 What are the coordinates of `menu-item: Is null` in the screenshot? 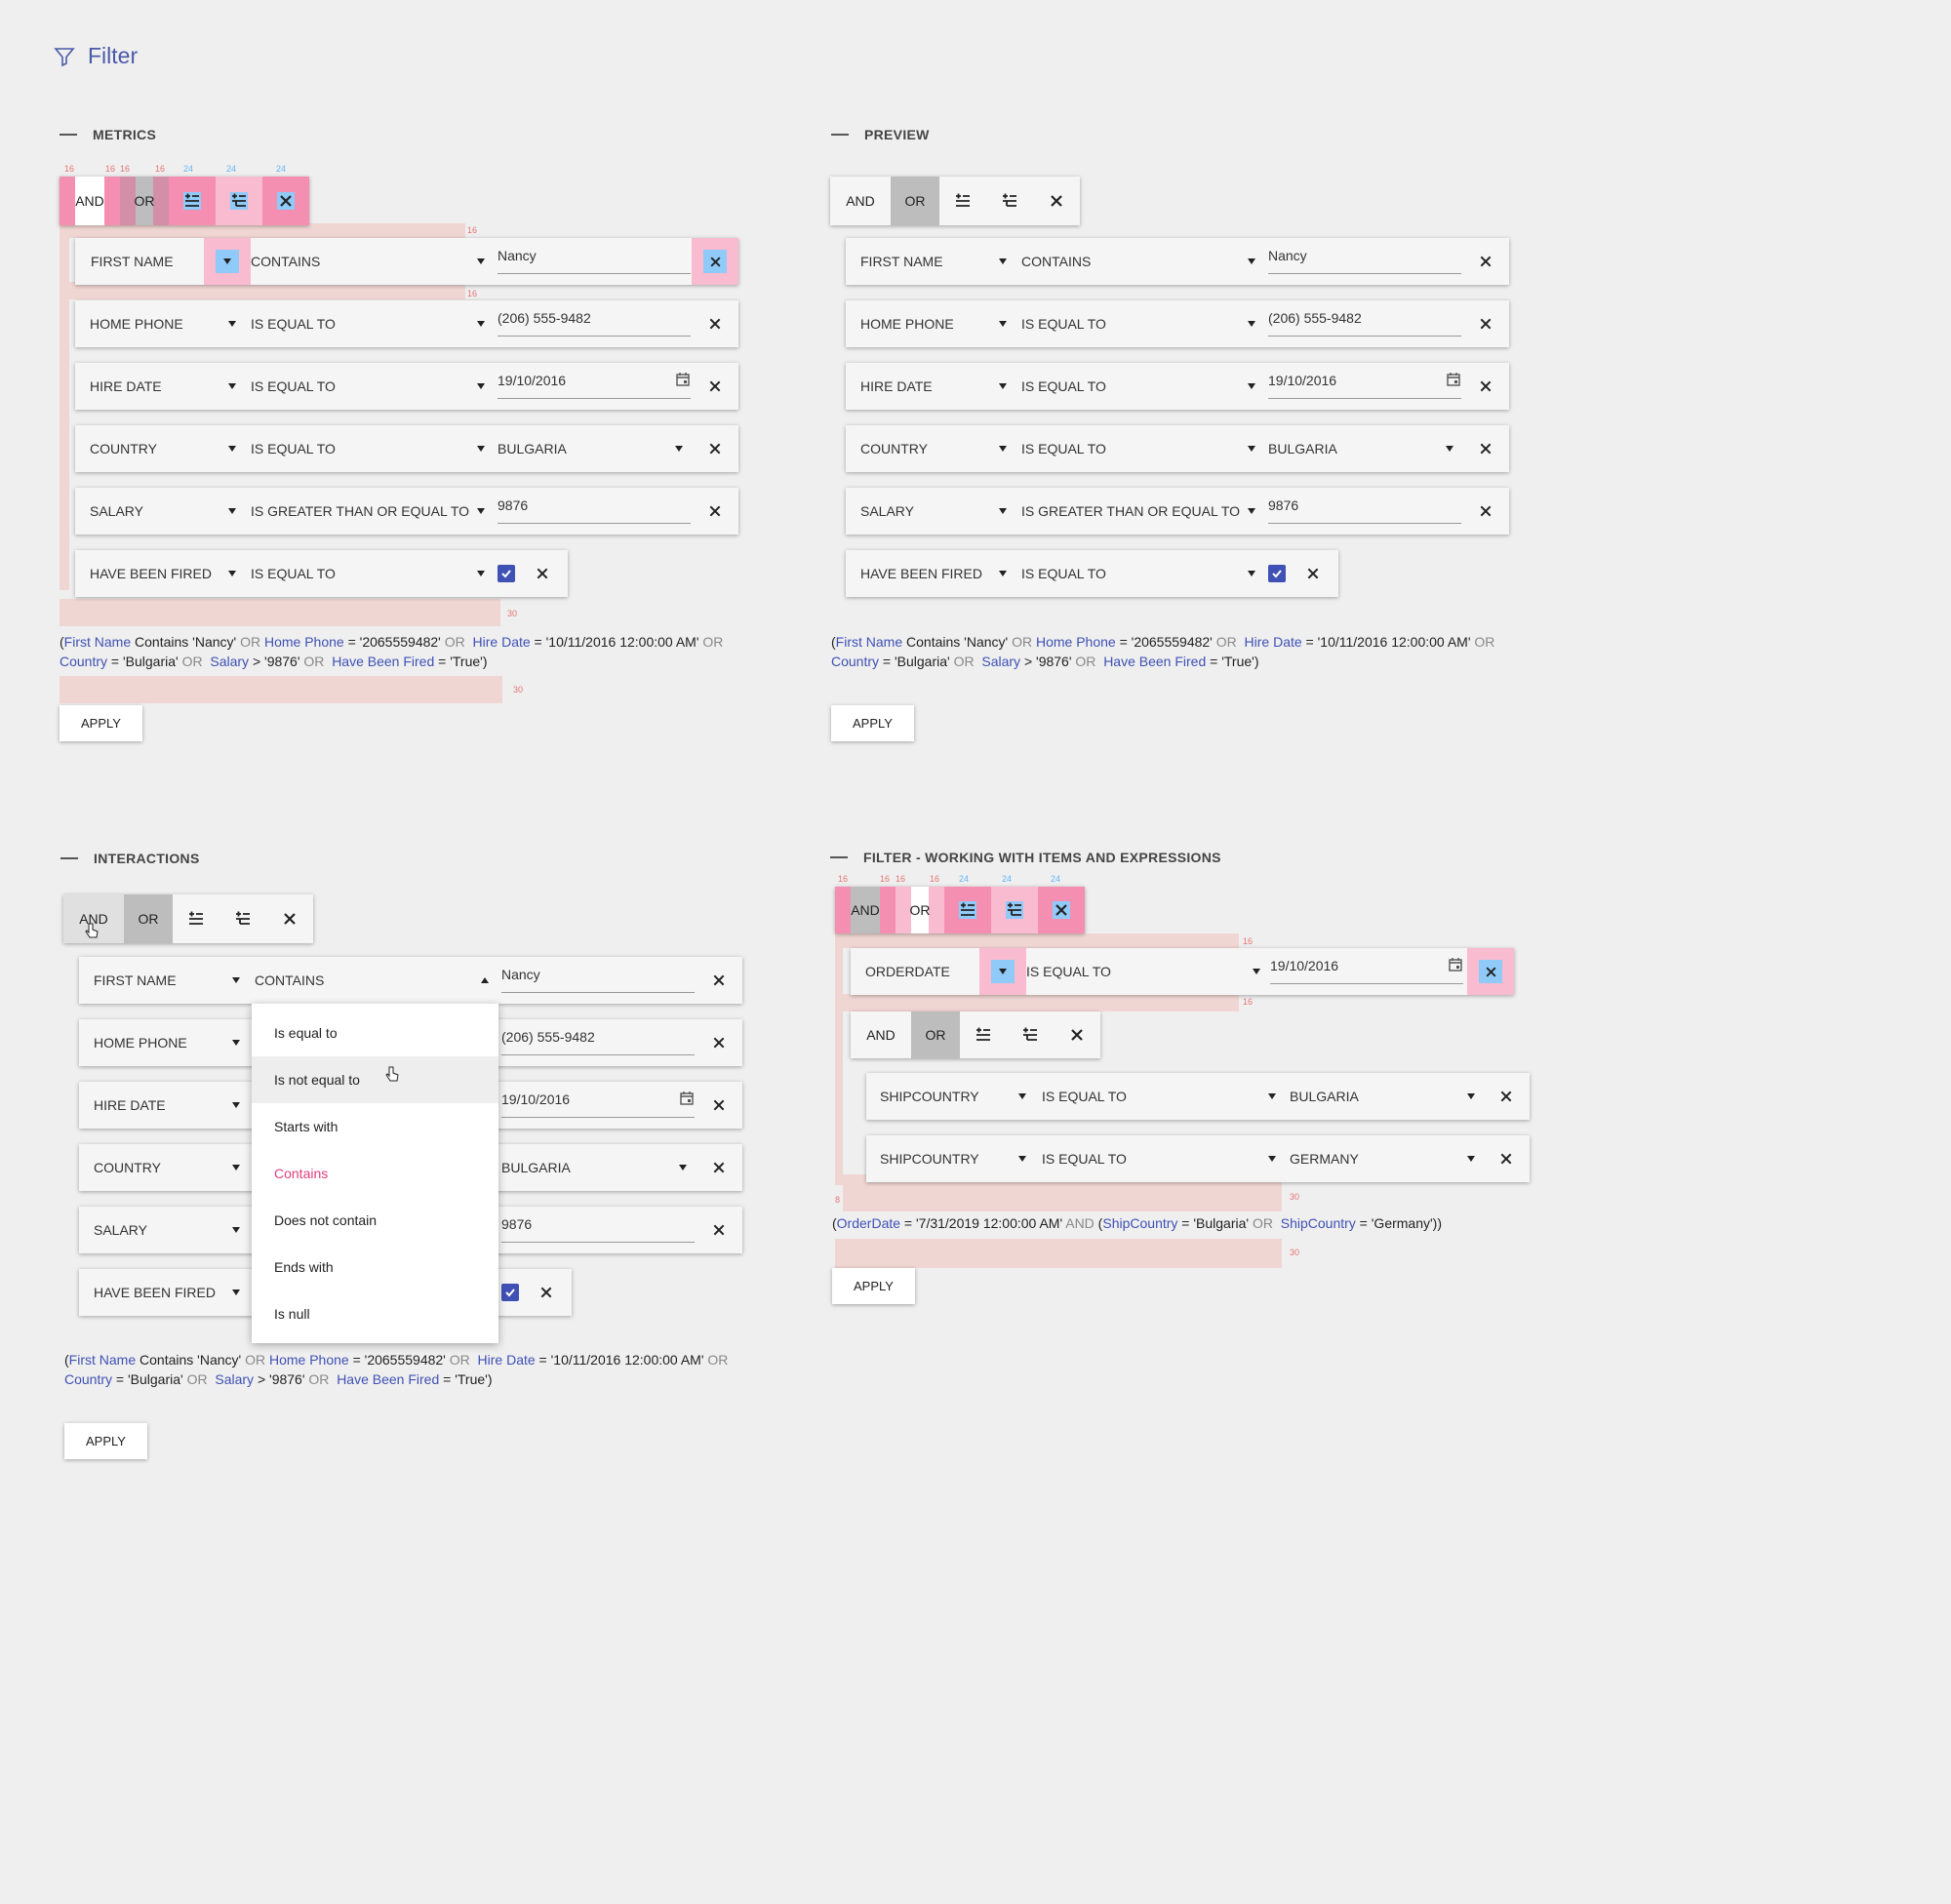 It's located at (375, 1313).